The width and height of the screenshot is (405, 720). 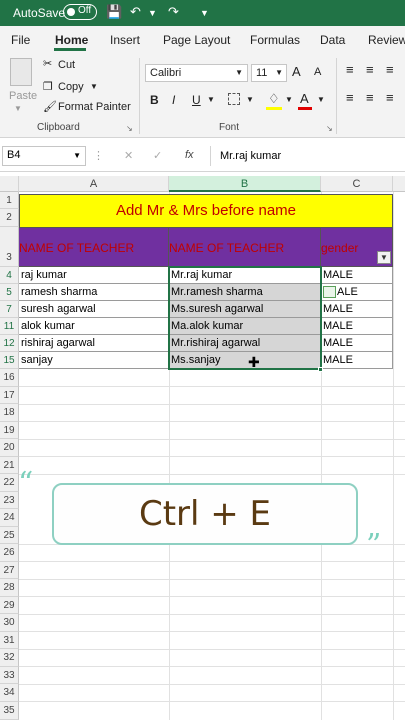 What do you see at coordinates (245, 184) in the screenshot?
I see `column-header-b: B` at bounding box center [245, 184].